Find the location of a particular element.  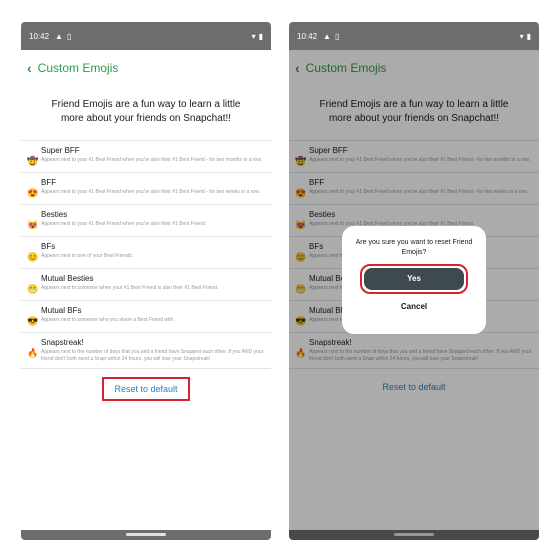

item-name: BFF is located at coordinates (49, 182).